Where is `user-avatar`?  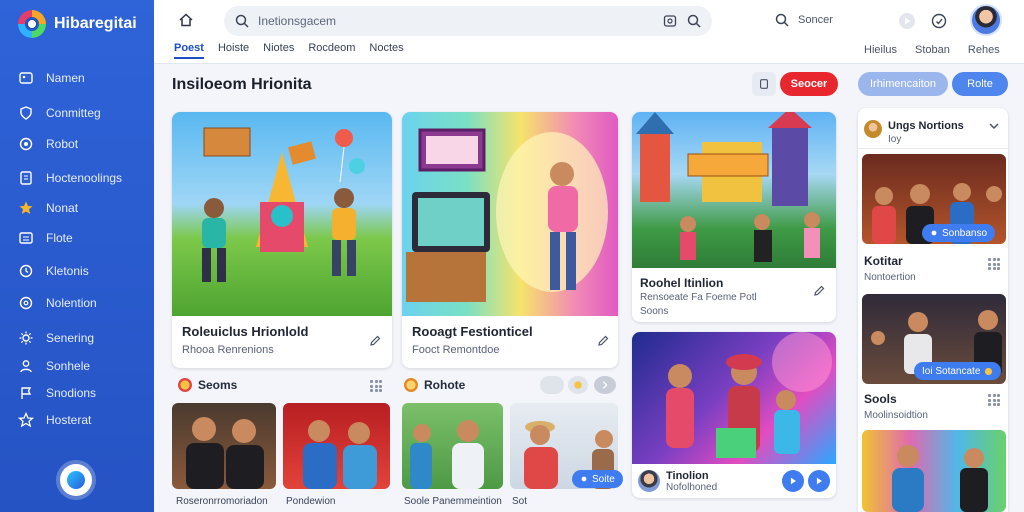 user-avatar is located at coordinates (986, 20).